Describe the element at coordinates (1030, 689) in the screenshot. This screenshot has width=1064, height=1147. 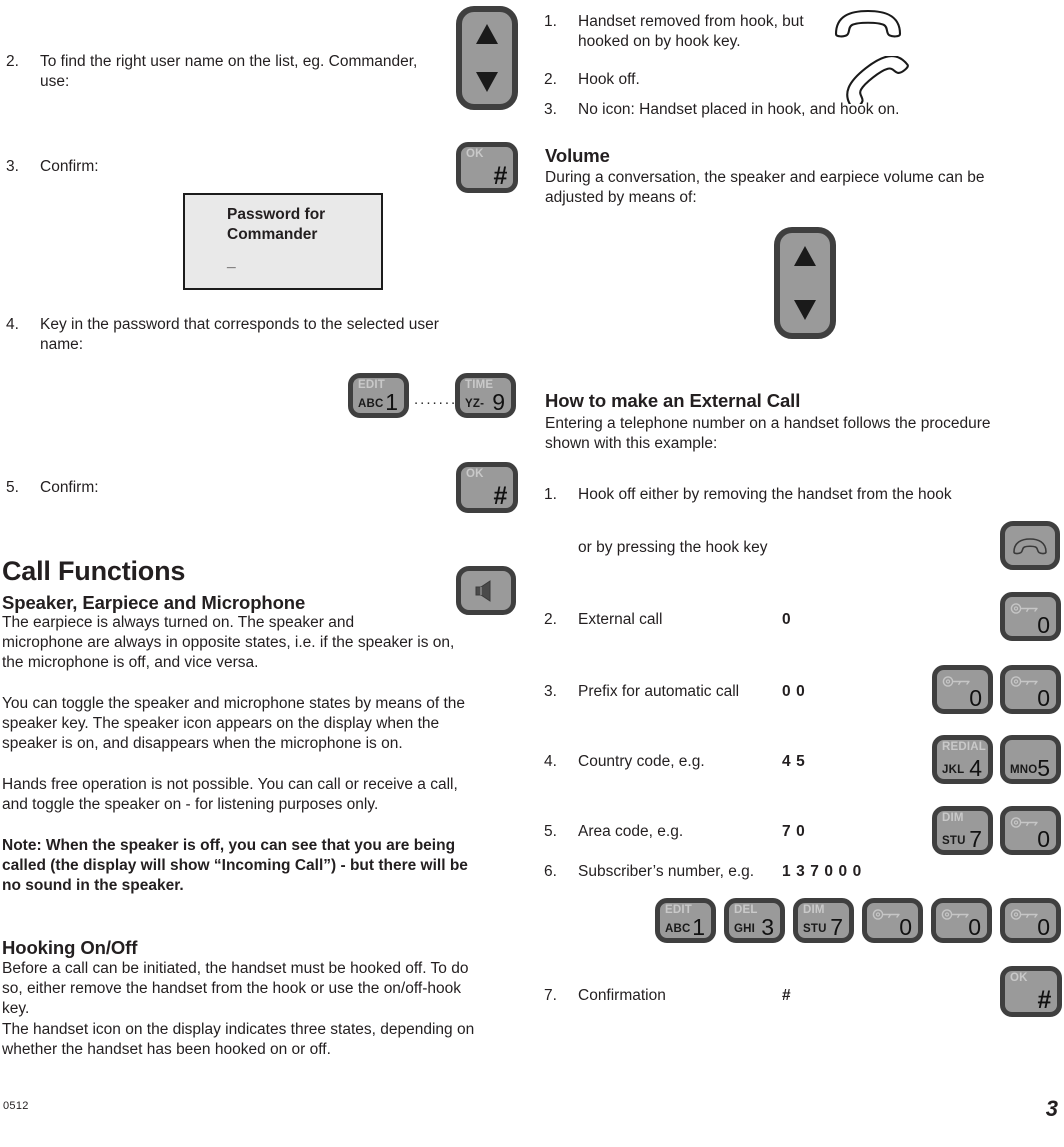
I see `keypad-key-0-step3-b: 0` at that location.